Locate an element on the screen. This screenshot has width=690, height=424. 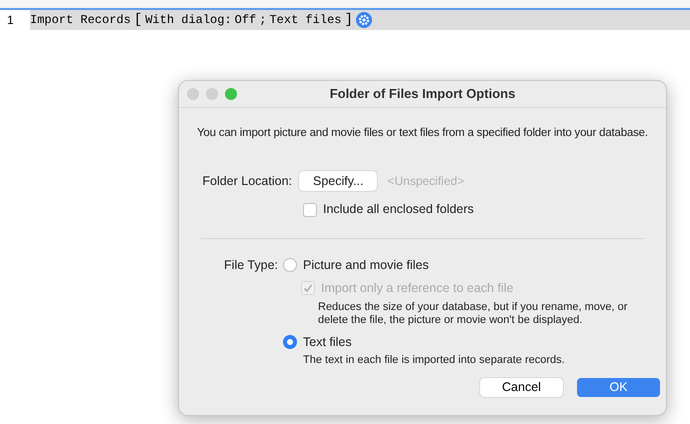
line-number: 1 is located at coordinates (15, 20).